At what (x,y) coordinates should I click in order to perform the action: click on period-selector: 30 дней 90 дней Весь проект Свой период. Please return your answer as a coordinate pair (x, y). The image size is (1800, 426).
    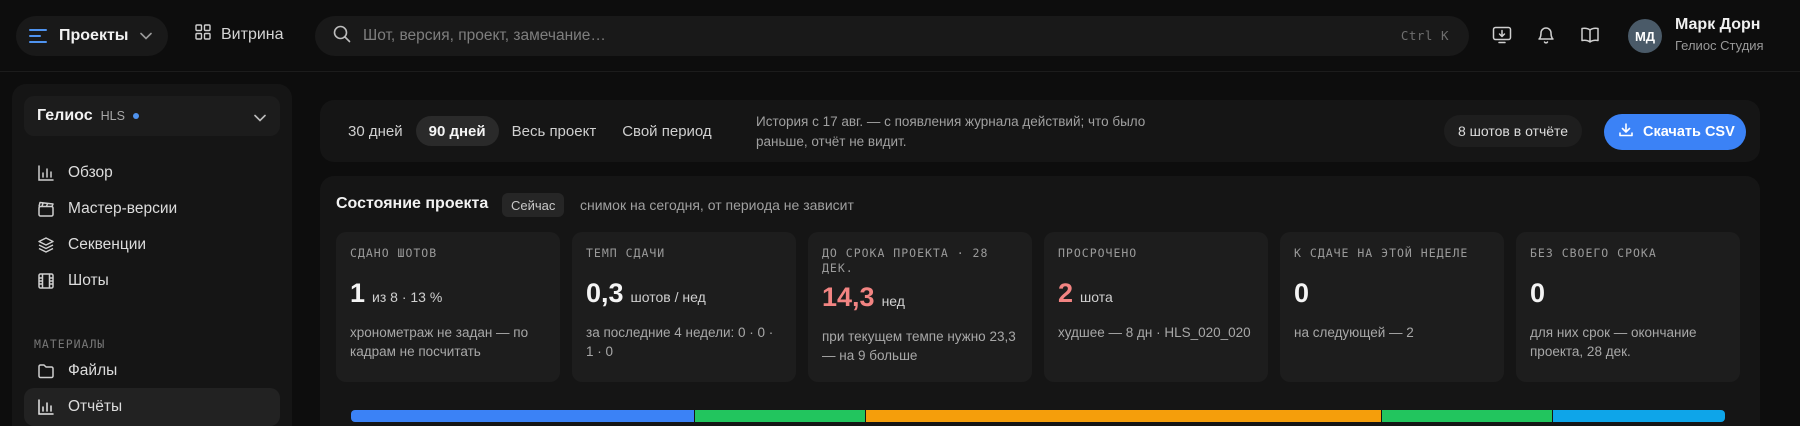
    Looking at the image, I should click on (530, 131).